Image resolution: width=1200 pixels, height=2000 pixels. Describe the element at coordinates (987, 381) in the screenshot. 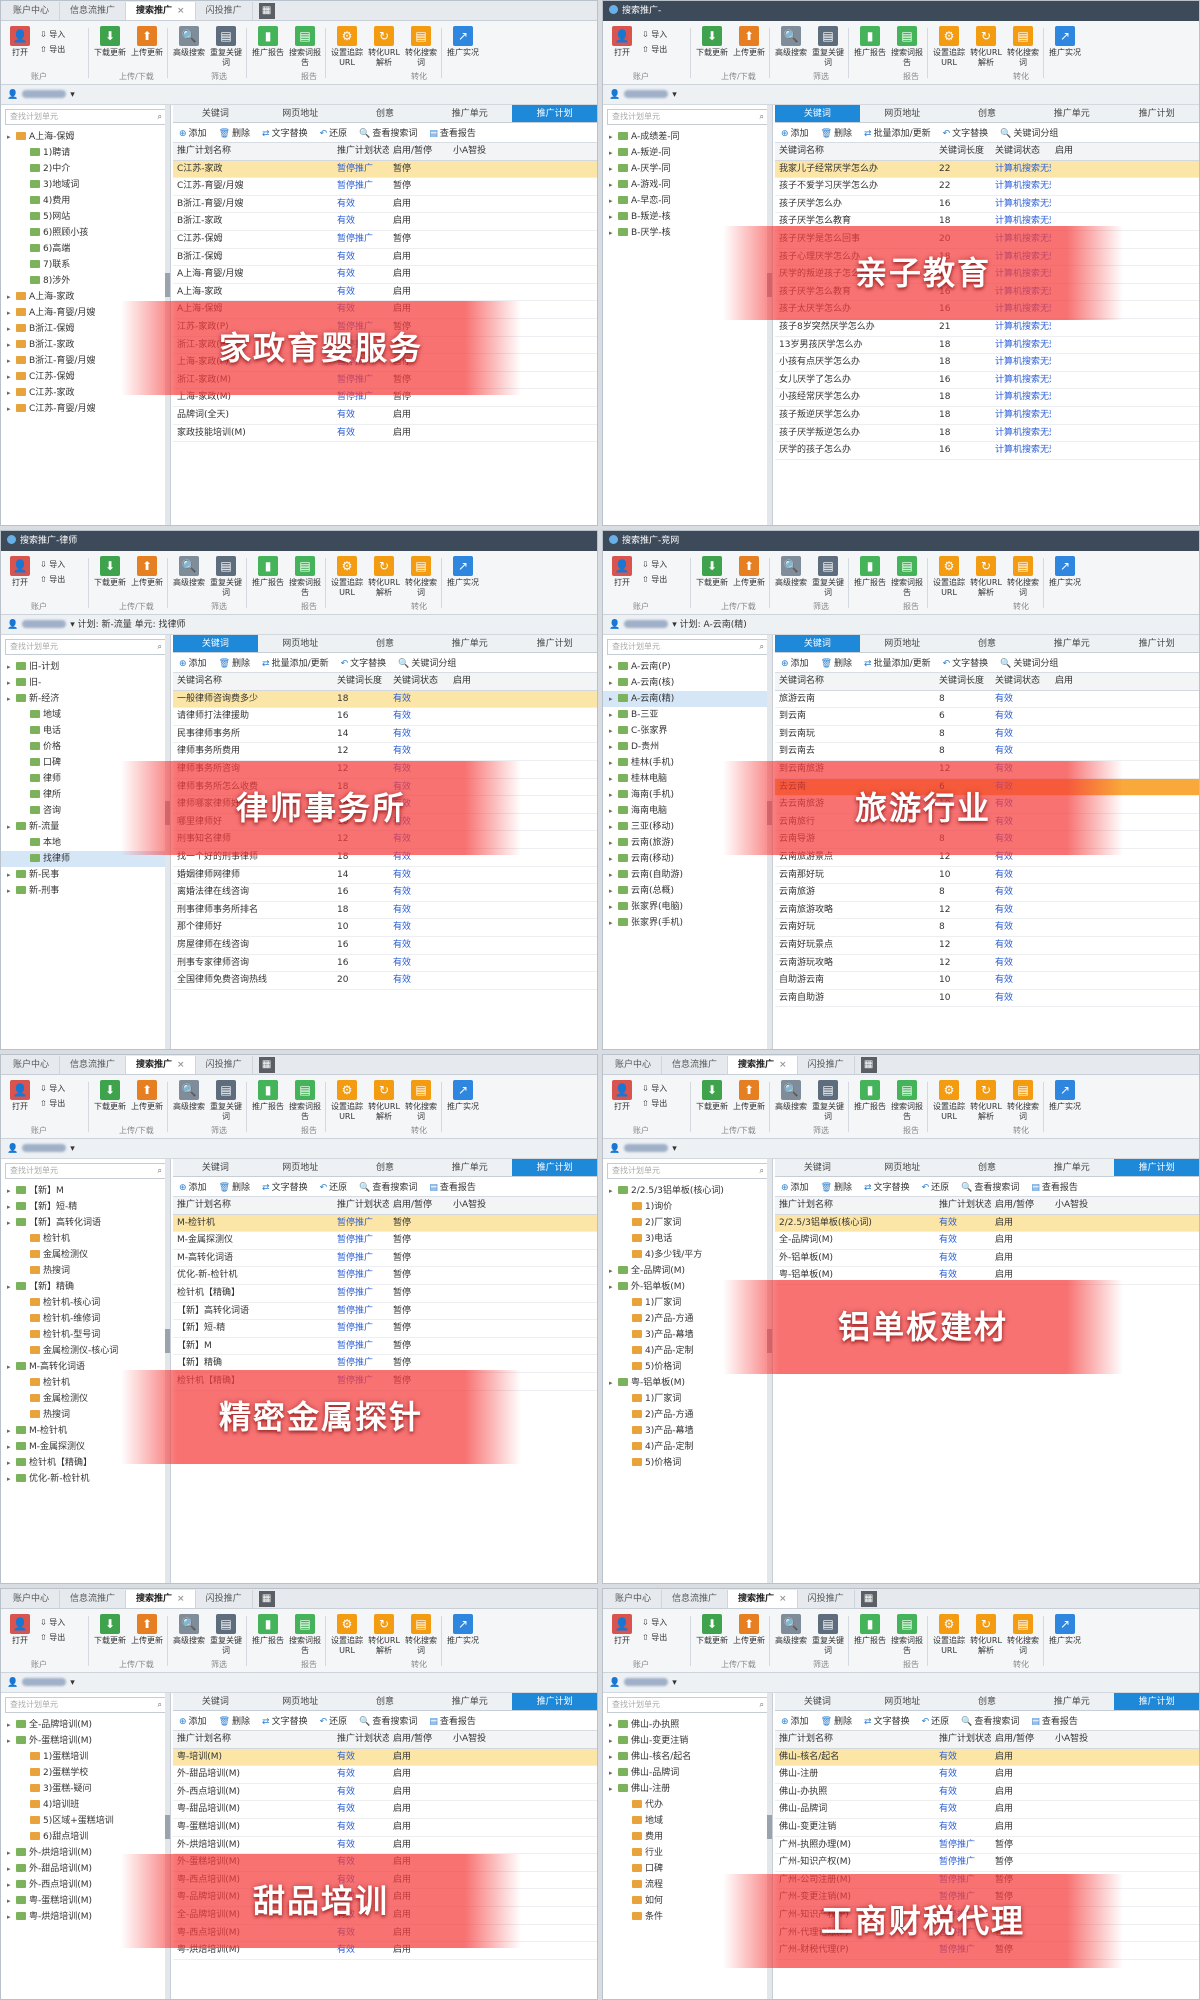

I see `table-row: 女儿厌学了怎么办 16 计算机搜索无效` at that location.